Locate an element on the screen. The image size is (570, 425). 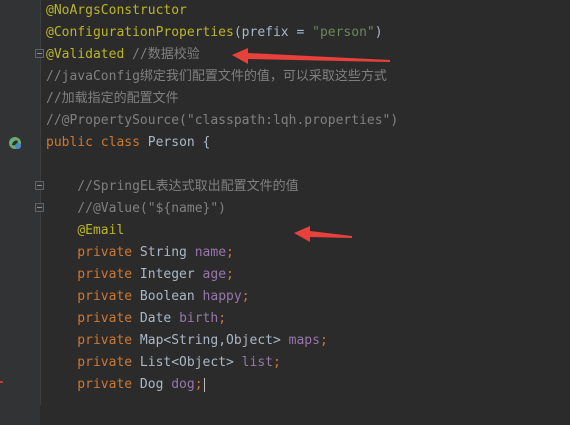
code-token: Person { is located at coordinates (179, 142).